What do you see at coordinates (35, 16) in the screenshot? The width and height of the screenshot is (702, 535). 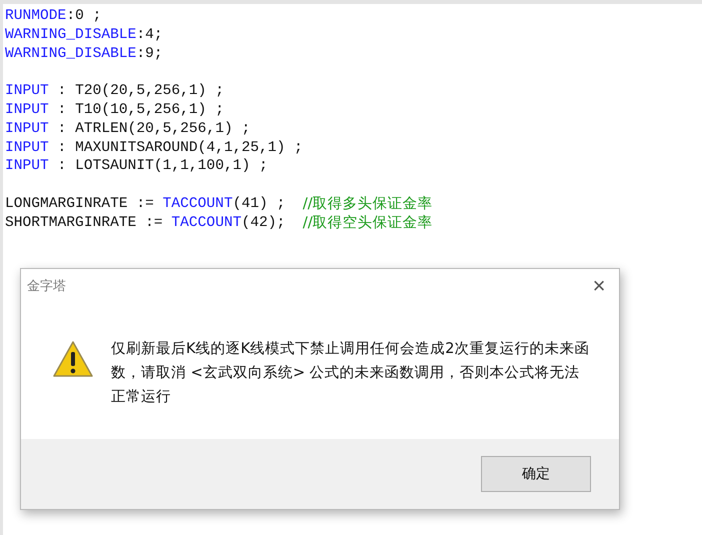 I see `code-keyword: RUNMODE` at bounding box center [35, 16].